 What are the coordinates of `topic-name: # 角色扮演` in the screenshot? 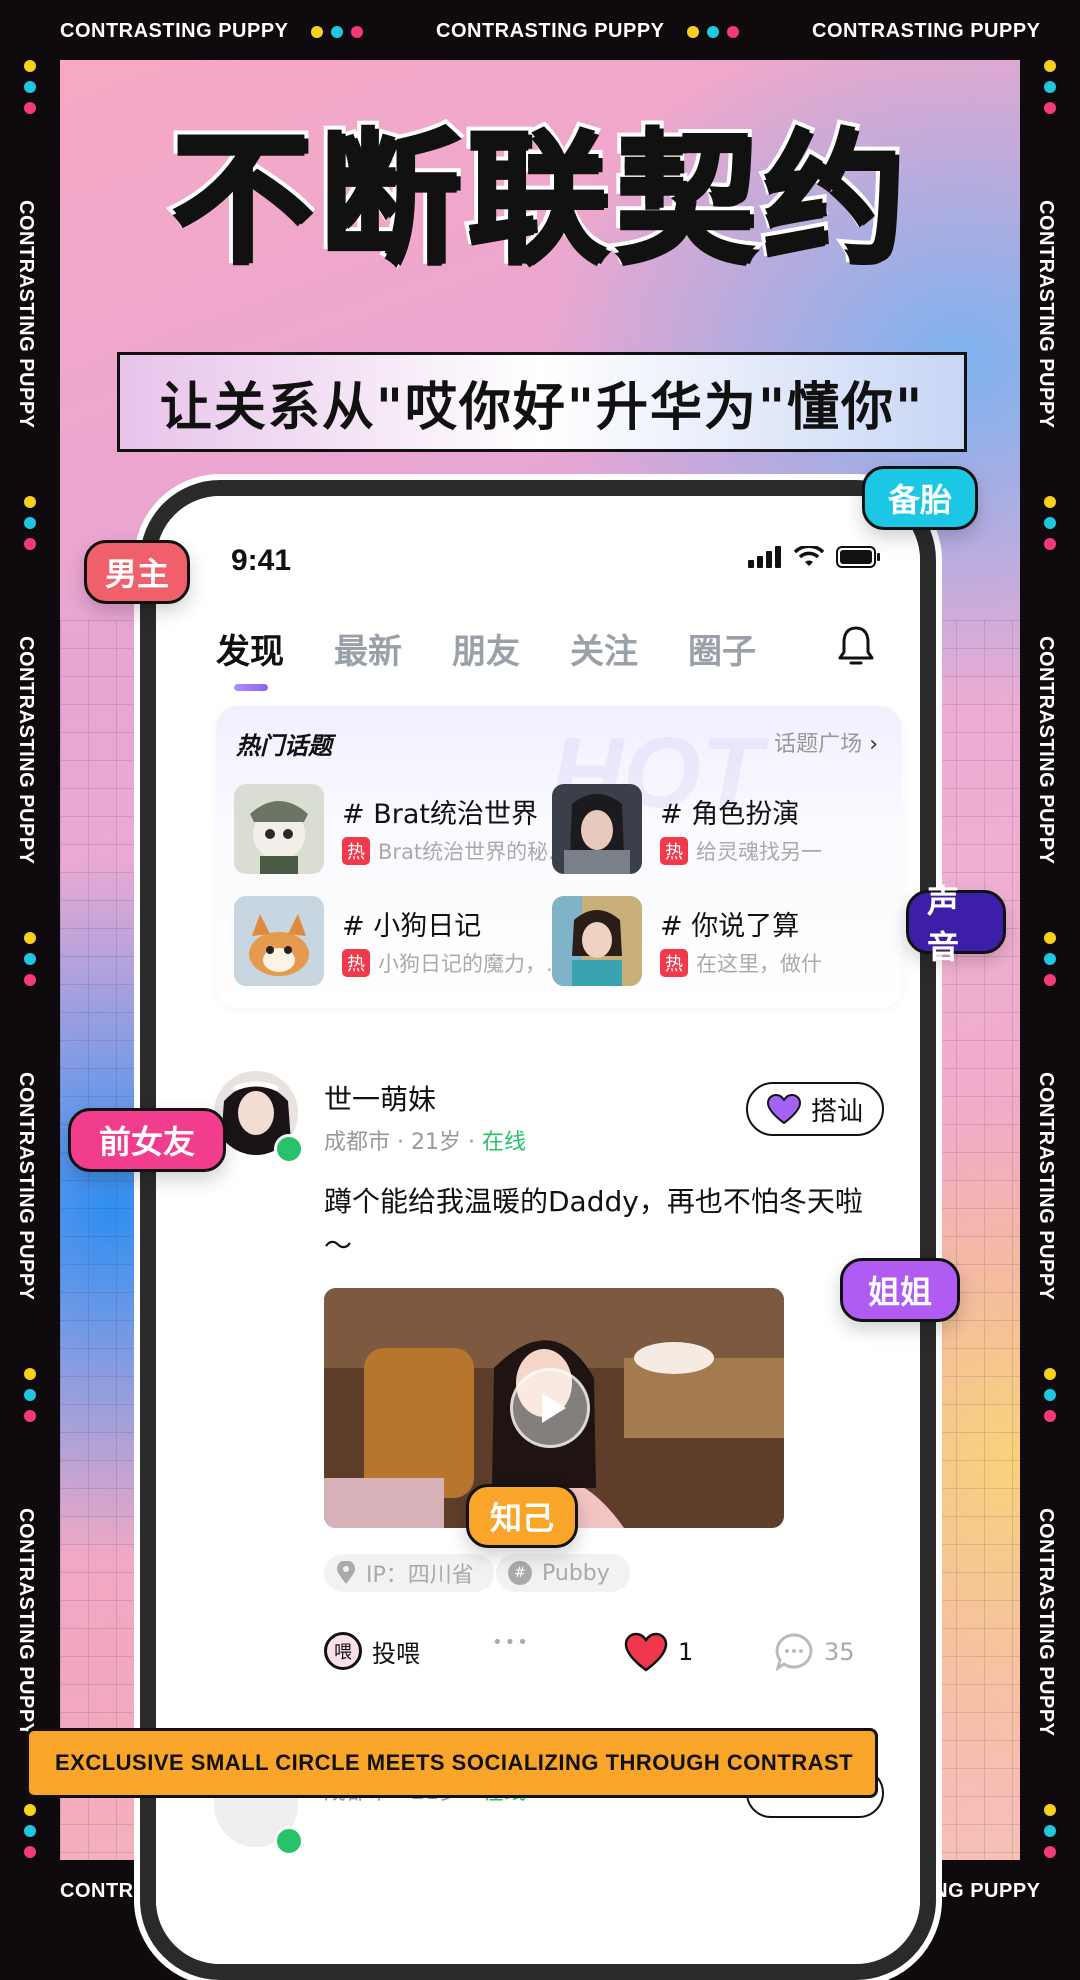 It's located at (730, 814).